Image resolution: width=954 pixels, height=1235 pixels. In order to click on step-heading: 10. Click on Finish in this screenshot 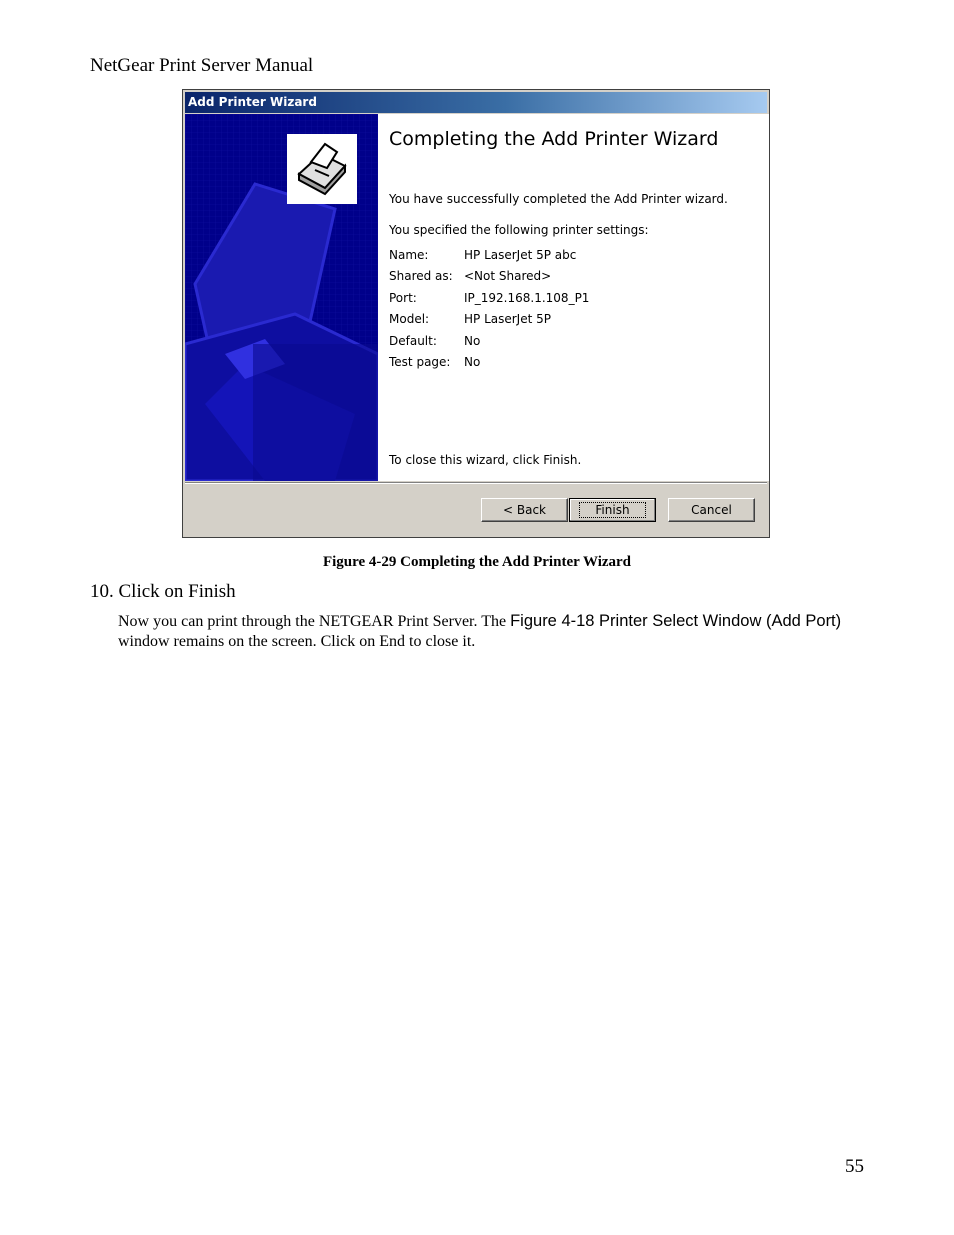, I will do `click(163, 591)`.